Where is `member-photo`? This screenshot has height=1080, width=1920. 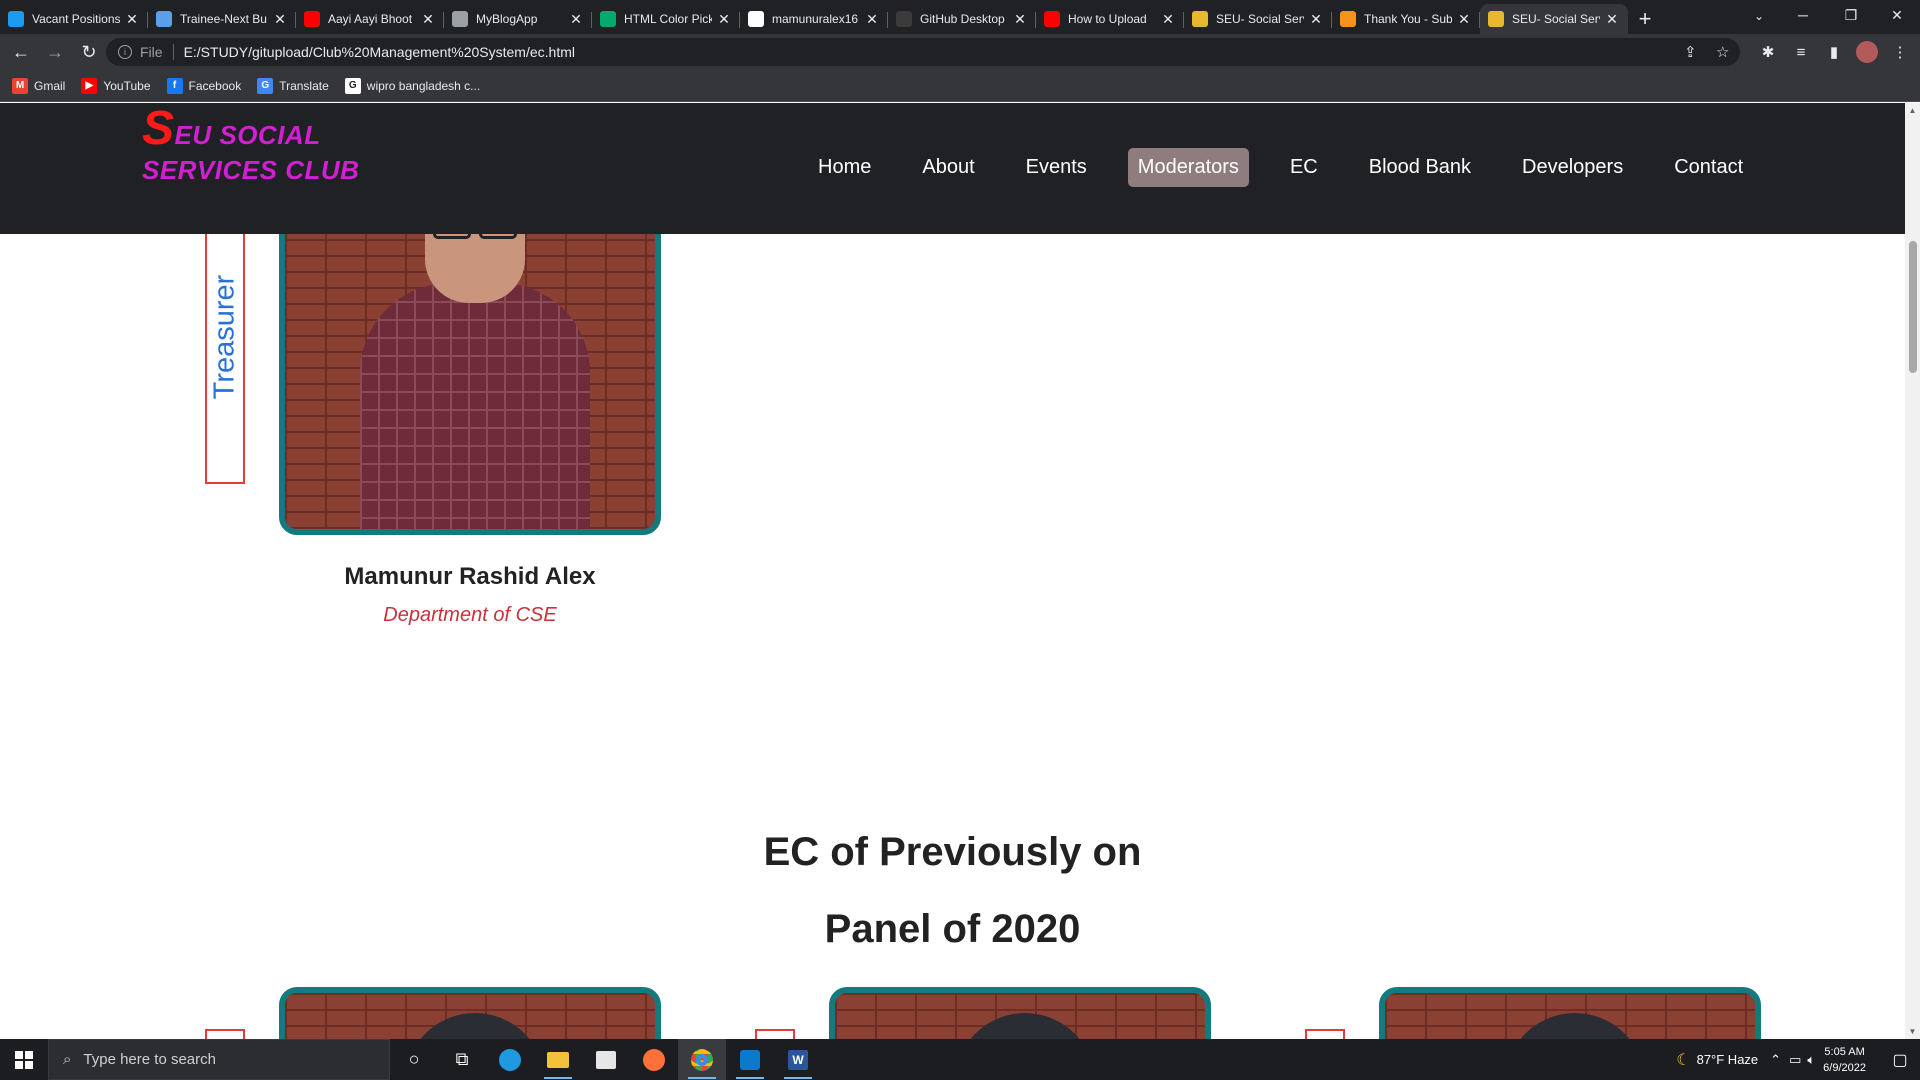 member-photo is located at coordinates (1570, 1013).